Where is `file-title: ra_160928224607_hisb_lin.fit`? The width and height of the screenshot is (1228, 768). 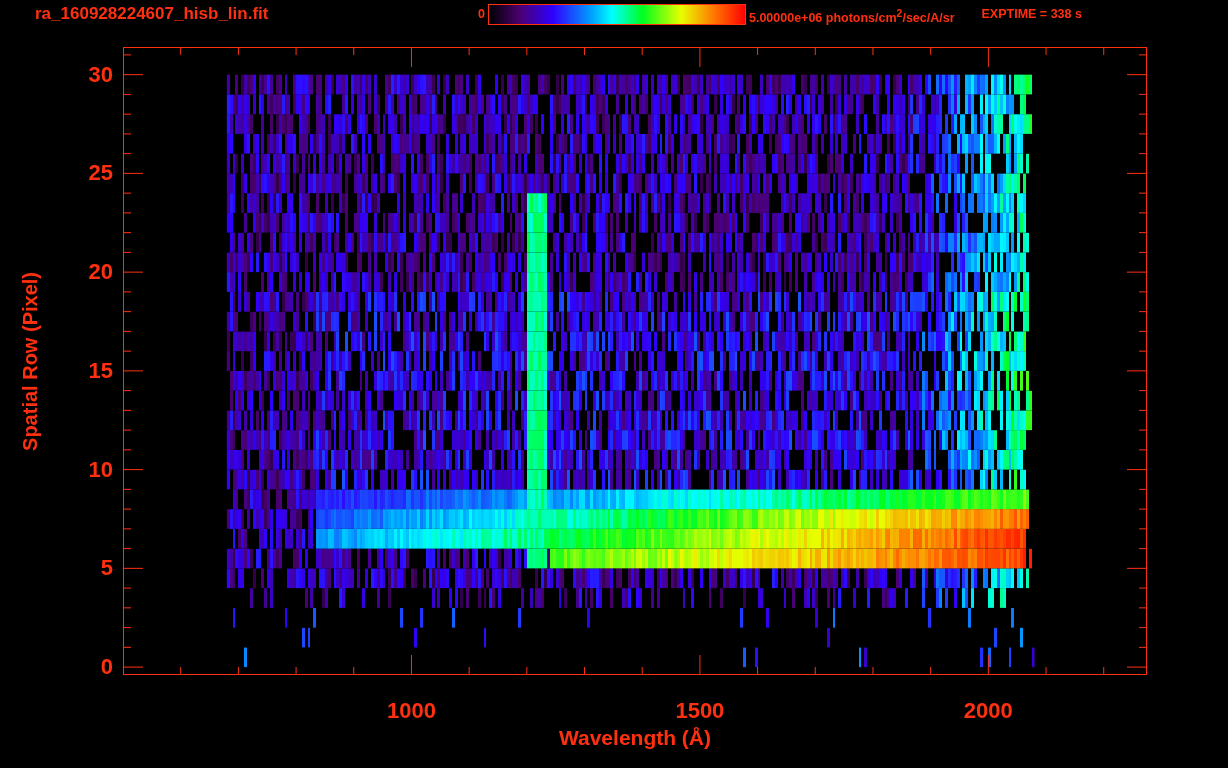 file-title: ra_160928224607_hisb_lin.fit is located at coordinates (152, 14).